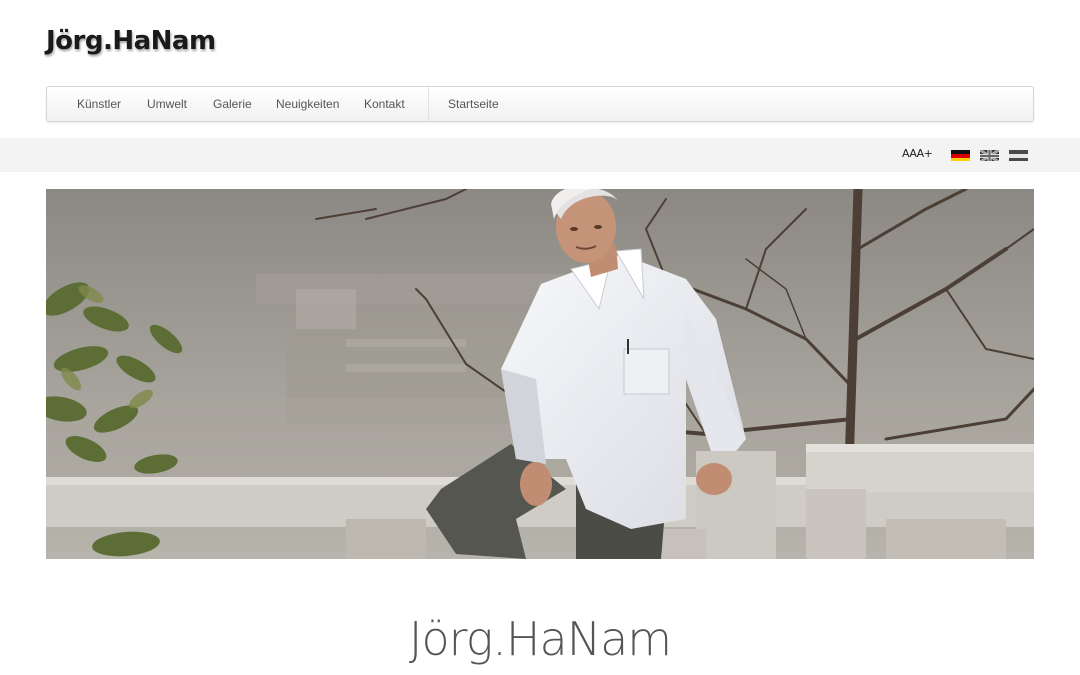 The image size is (1080, 675). What do you see at coordinates (540, 155) in the screenshot?
I see `utility-bar: AAA+` at bounding box center [540, 155].